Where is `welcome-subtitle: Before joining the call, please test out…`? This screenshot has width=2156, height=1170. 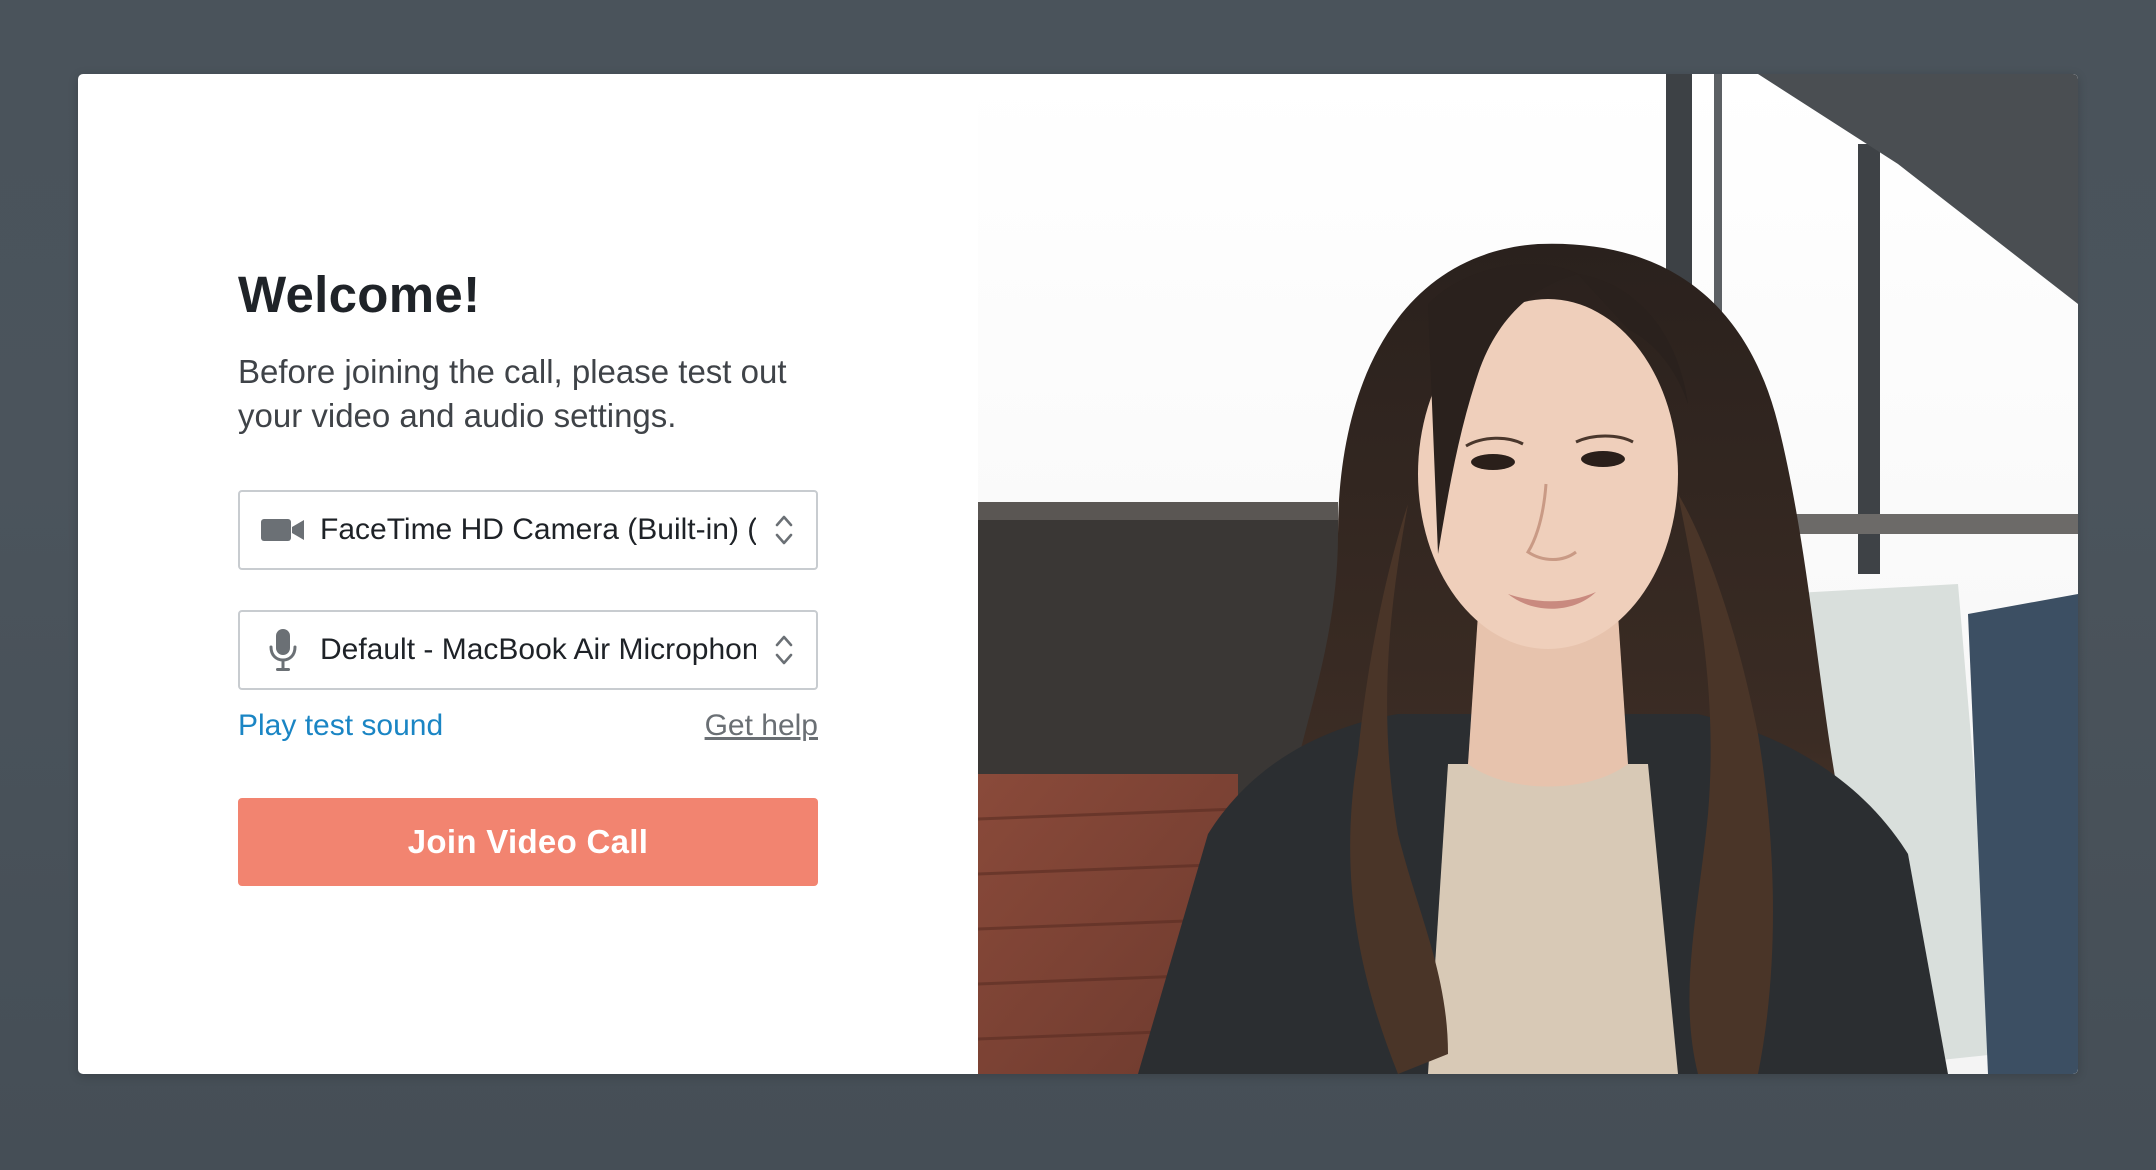 welcome-subtitle: Before joining the call, please test out… is located at coordinates (512, 393).